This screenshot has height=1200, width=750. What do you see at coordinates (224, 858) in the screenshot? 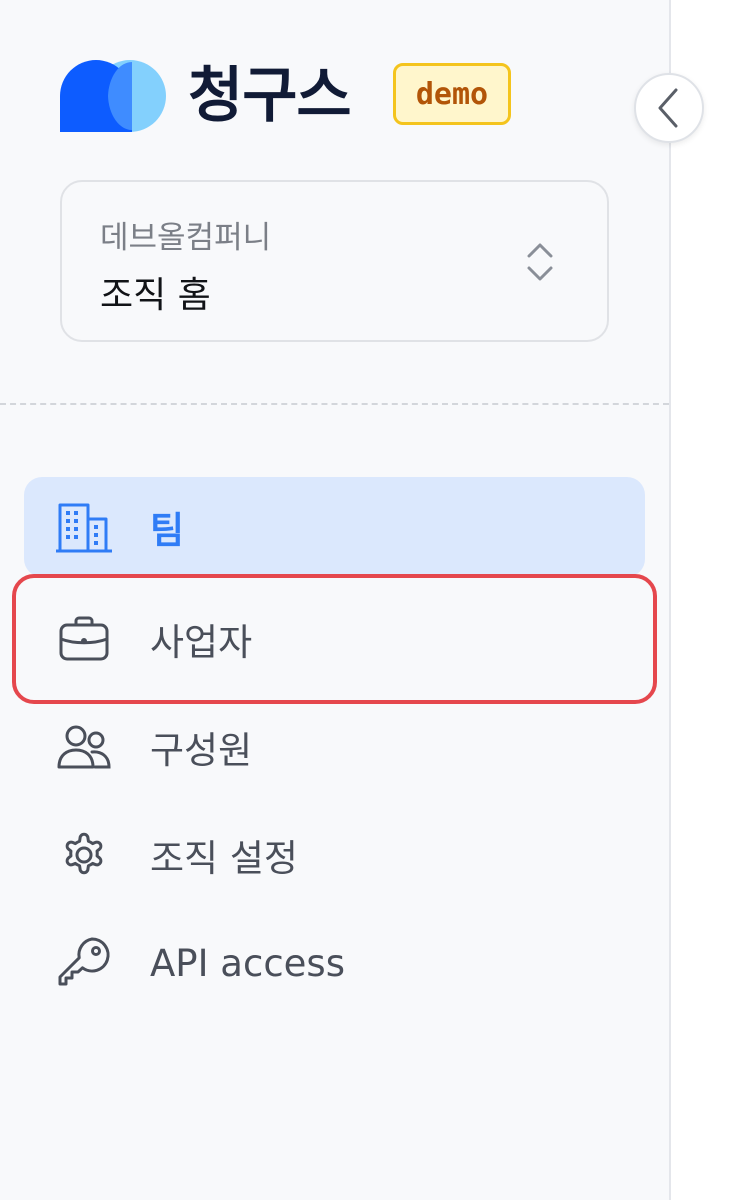
I see `nav-item-label: 조직 설정` at bounding box center [224, 858].